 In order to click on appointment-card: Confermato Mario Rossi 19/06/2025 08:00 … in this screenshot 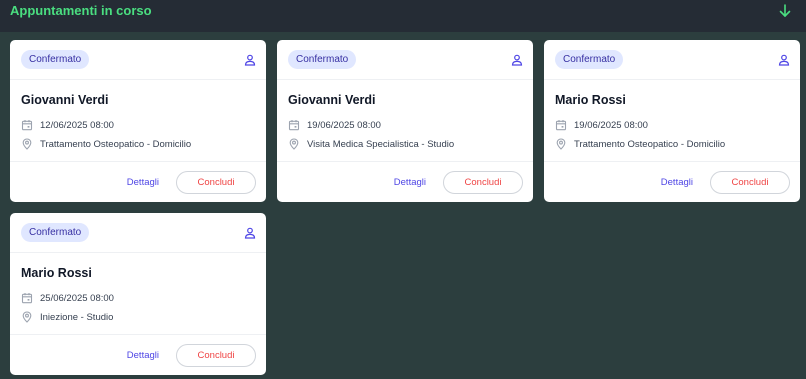, I will do `click(672, 121)`.